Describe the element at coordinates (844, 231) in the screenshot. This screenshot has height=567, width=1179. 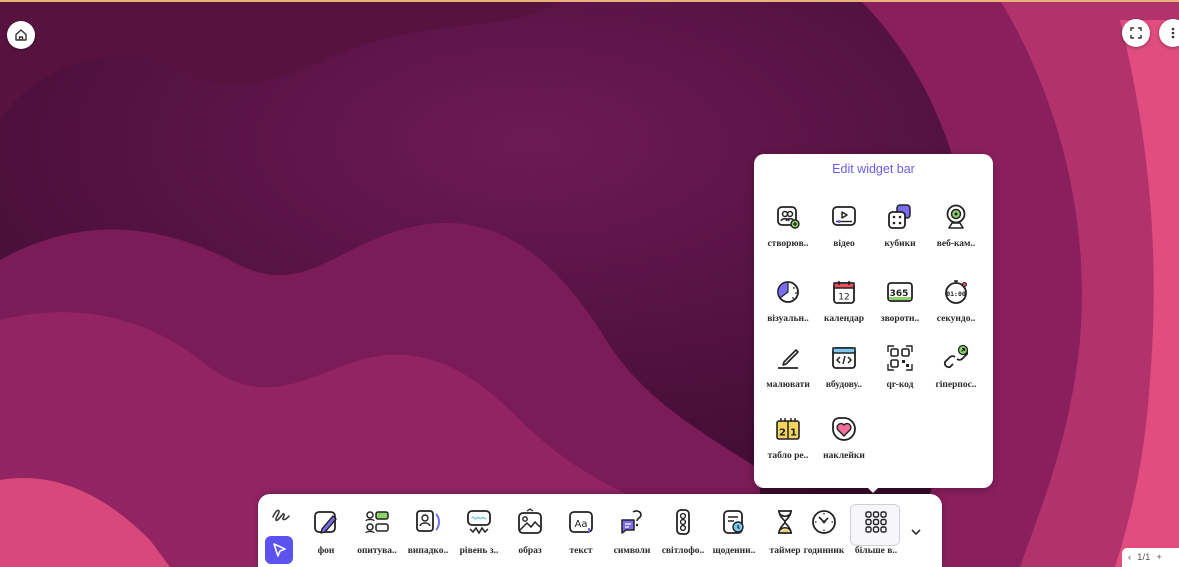
I see `widget-video: відео` at that location.